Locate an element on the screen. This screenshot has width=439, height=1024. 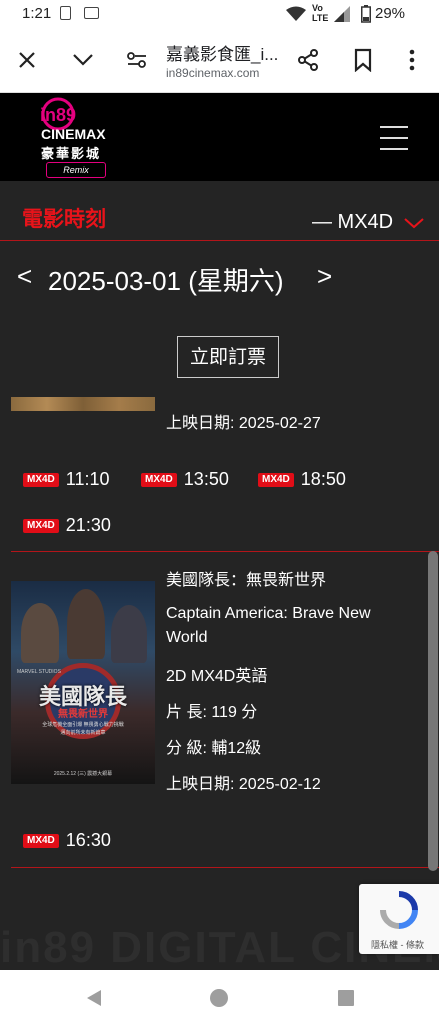
format-selector: — MX4D is located at coordinates (368, 222).